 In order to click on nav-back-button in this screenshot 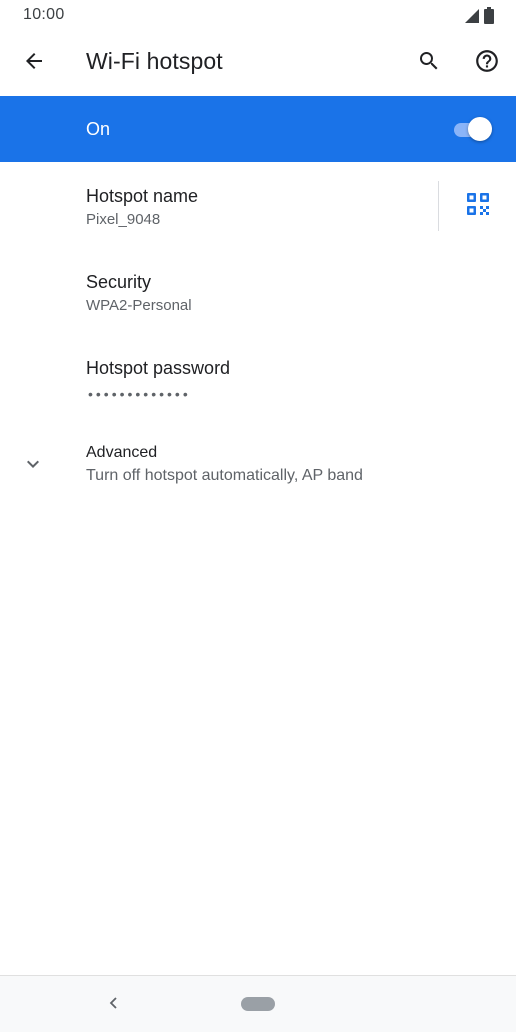, I will do `click(114, 1005)`.